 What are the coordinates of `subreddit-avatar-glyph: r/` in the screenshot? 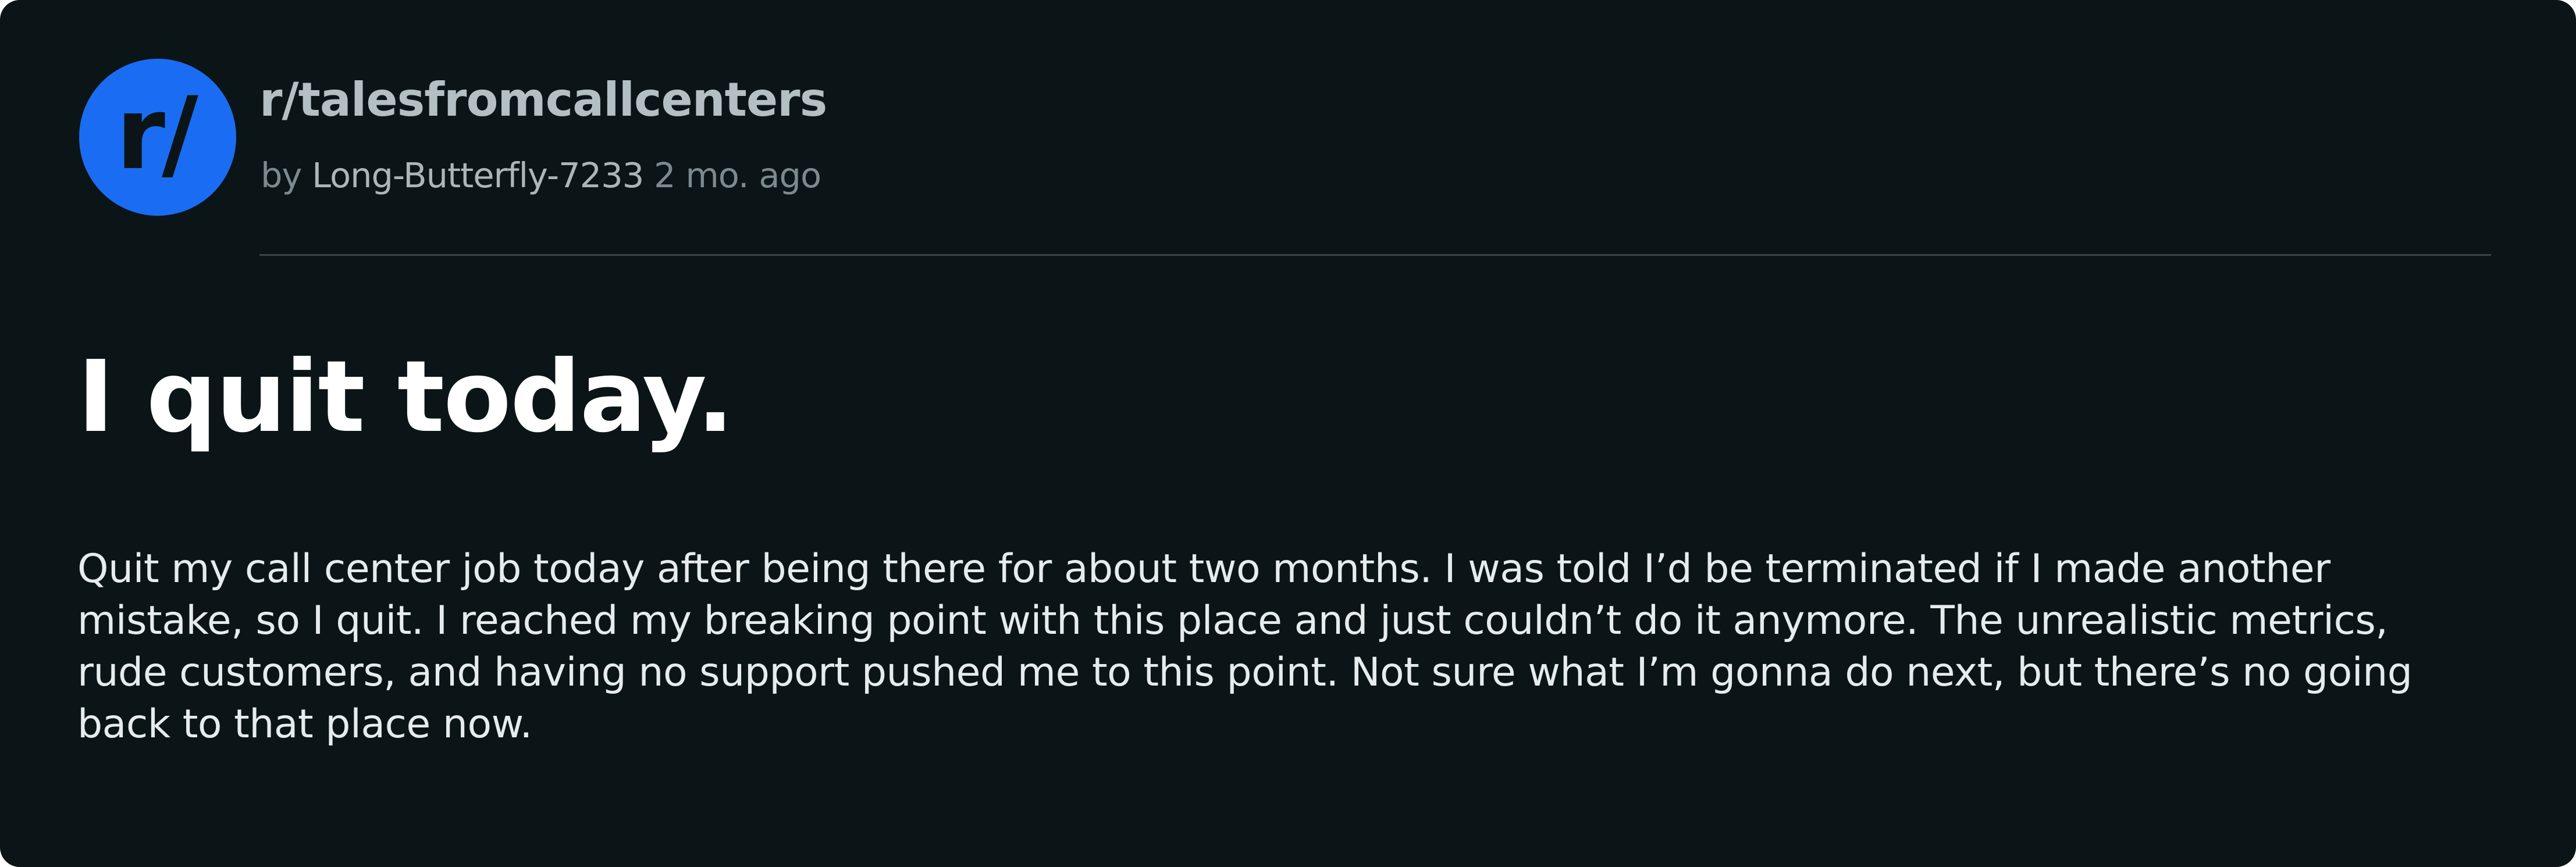 It's located at (157, 133).